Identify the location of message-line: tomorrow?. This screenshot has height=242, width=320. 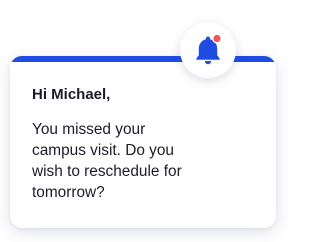
(68, 192).